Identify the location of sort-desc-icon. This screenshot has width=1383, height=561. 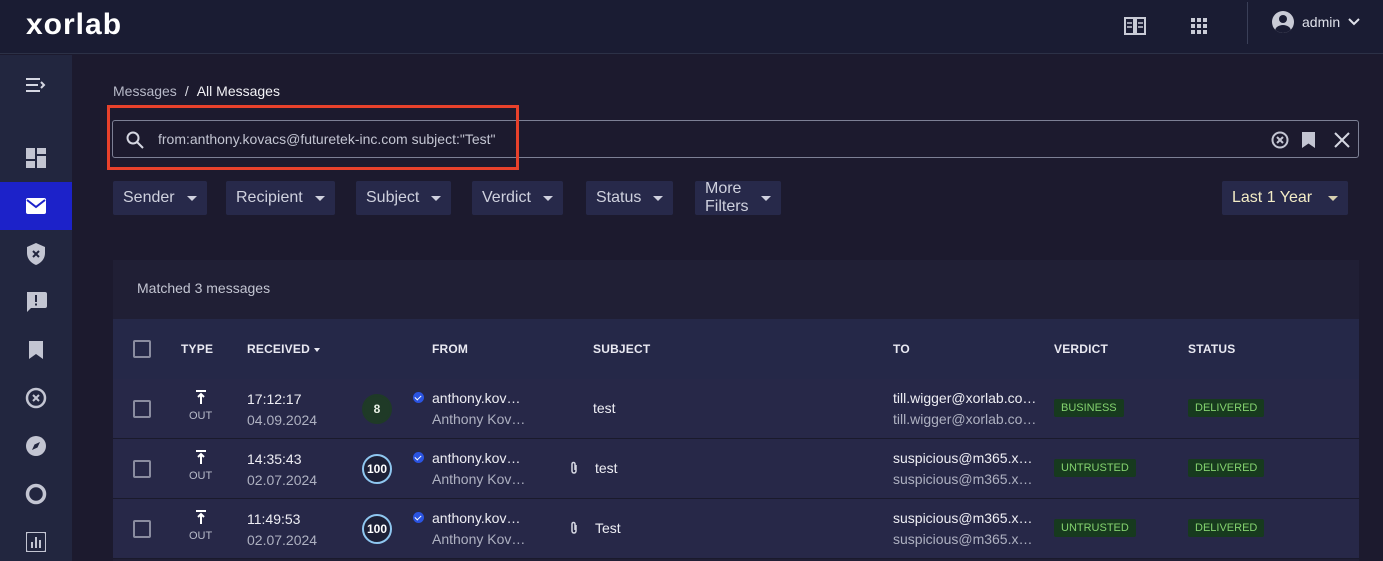
(316, 349).